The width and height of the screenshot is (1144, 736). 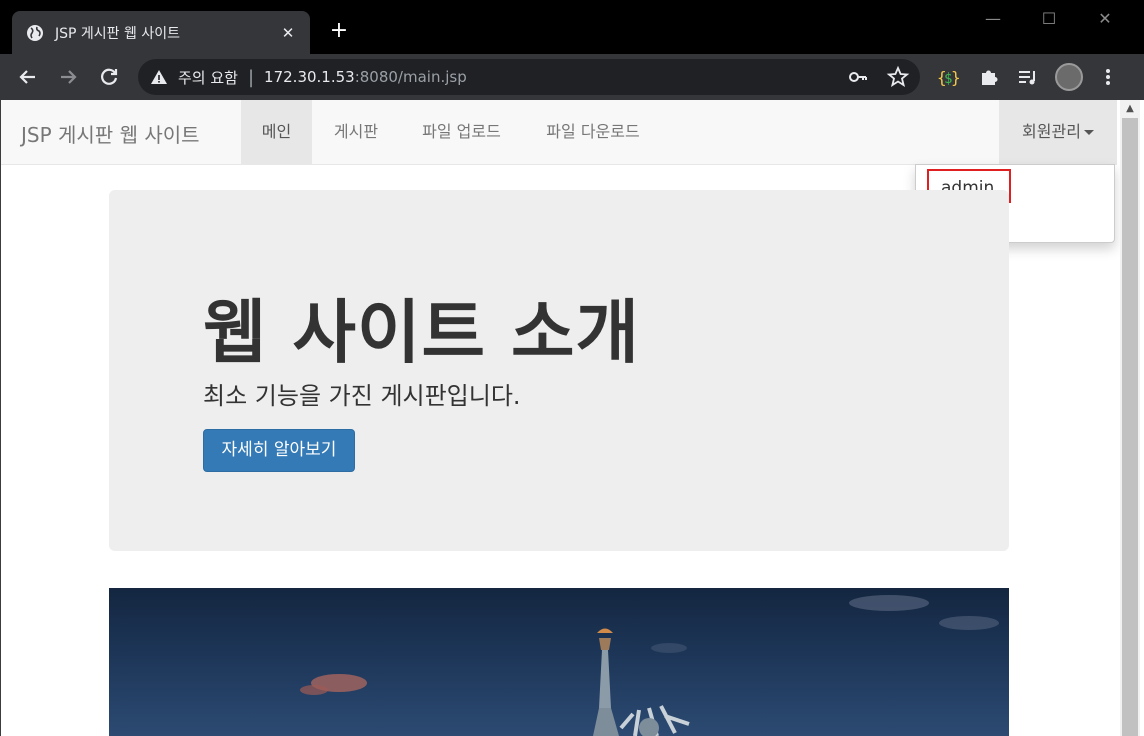 What do you see at coordinates (989, 77) in the screenshot?
I see `puzzle-icon` at bounding box center [989, 77].